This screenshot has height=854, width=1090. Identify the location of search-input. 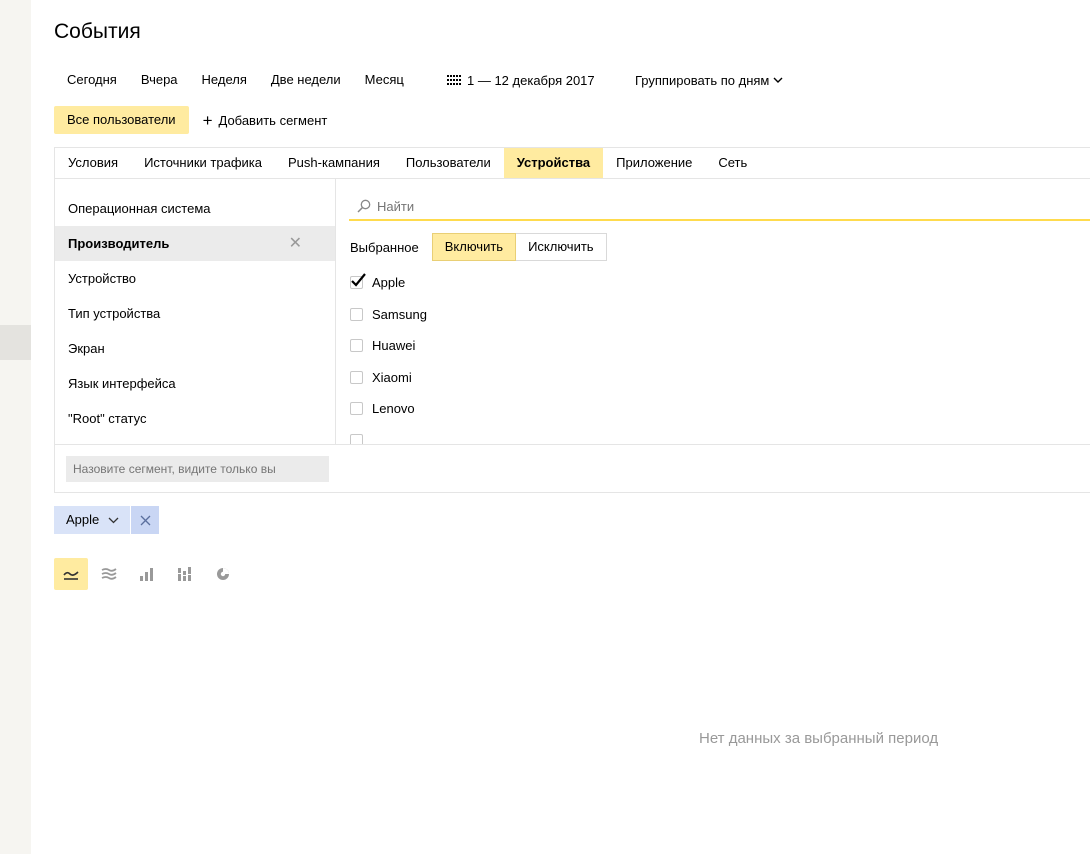
(677, 206).